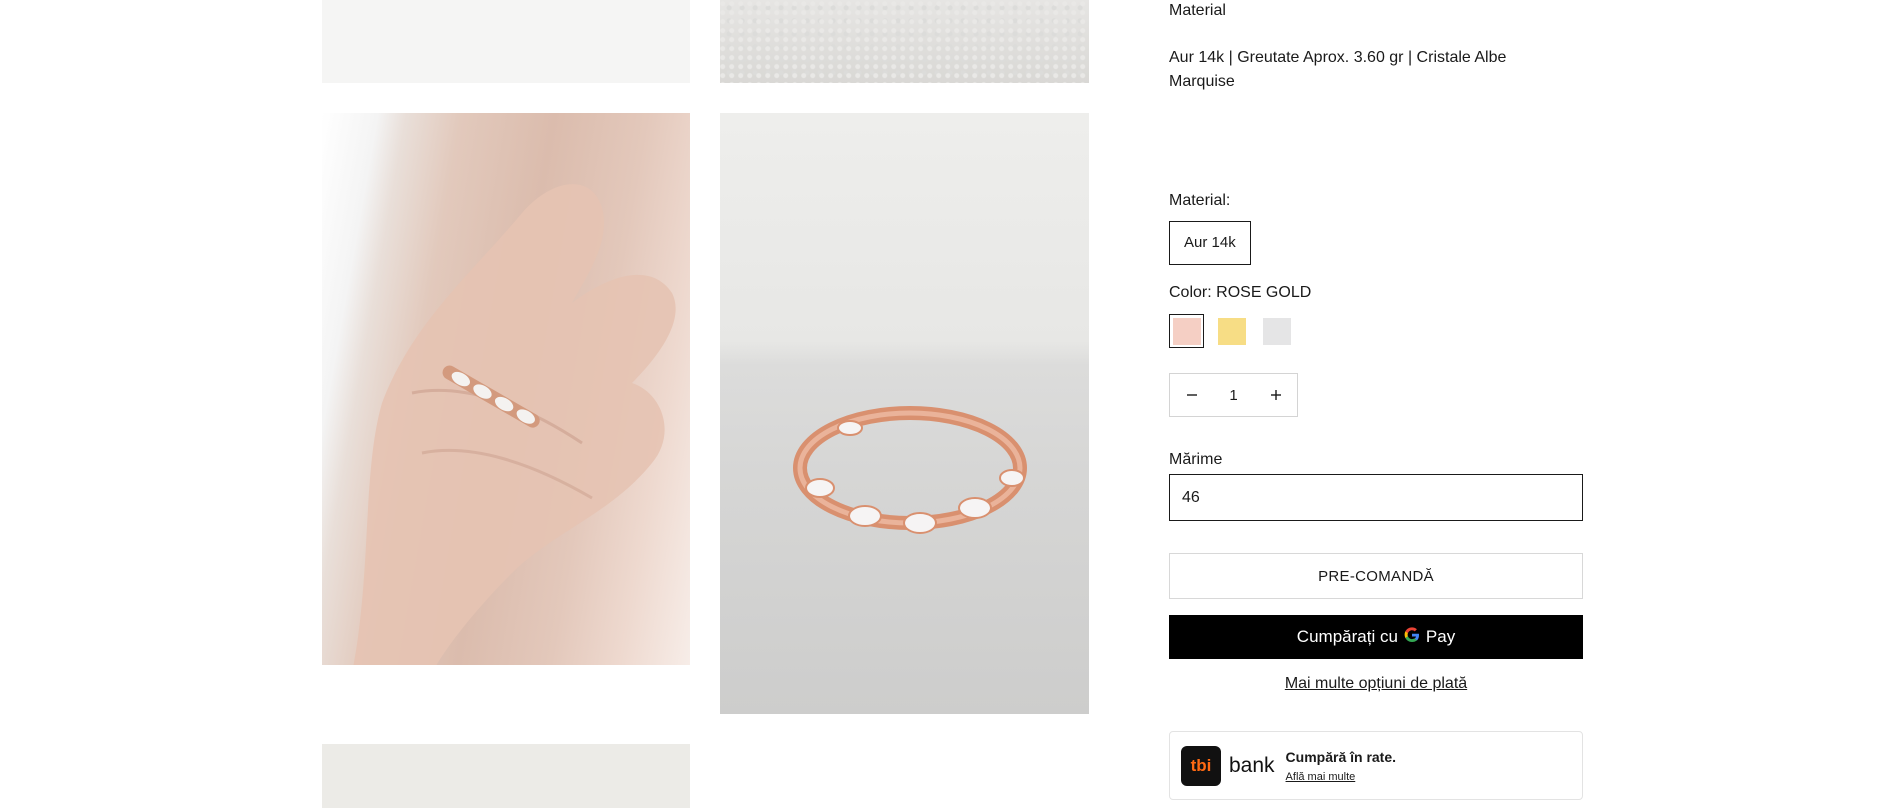 The height and width of the screenshot is (808, 1904). Describe the element at coordinates (1376, 497) in the screenshot. I see `size-input` at that location.